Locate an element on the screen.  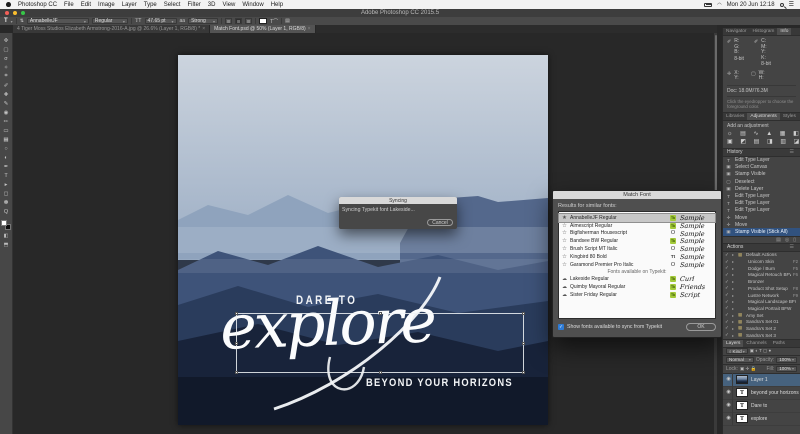
foreground-color-swatch is located at coordinates (4, 223).